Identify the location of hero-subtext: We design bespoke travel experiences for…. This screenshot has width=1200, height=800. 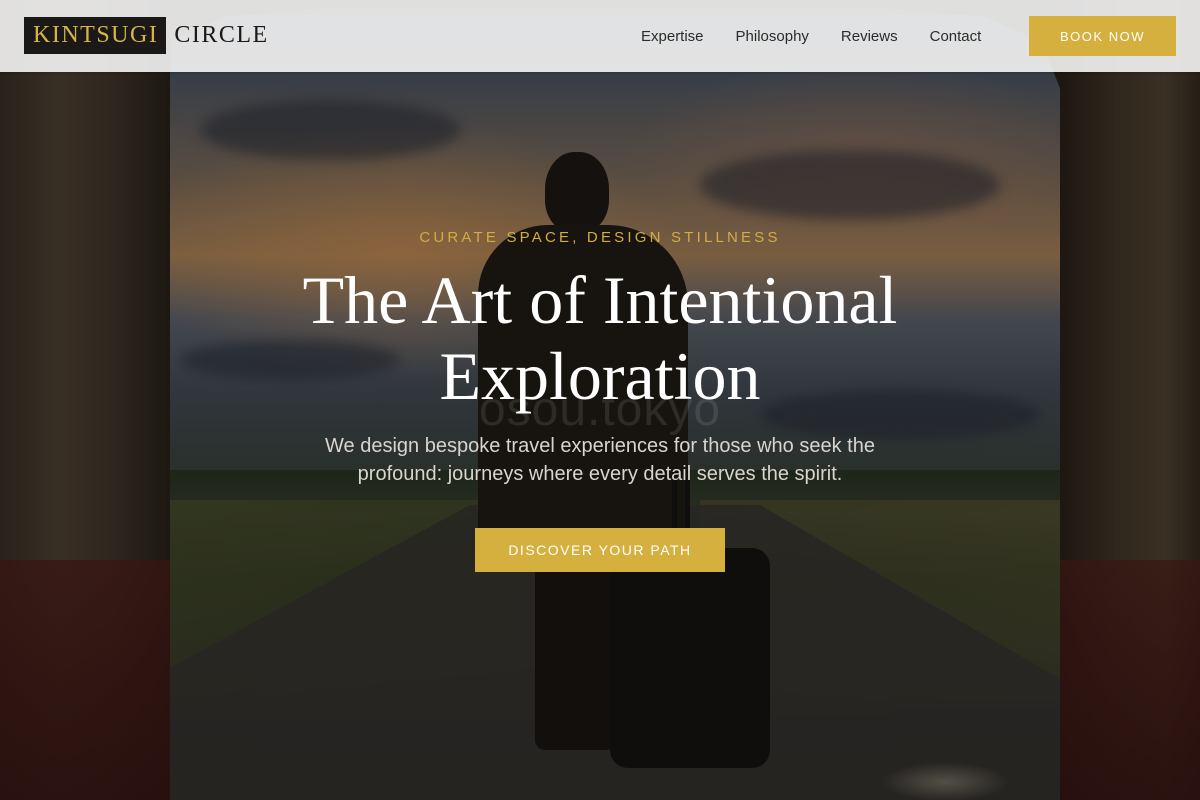
(600, 460).